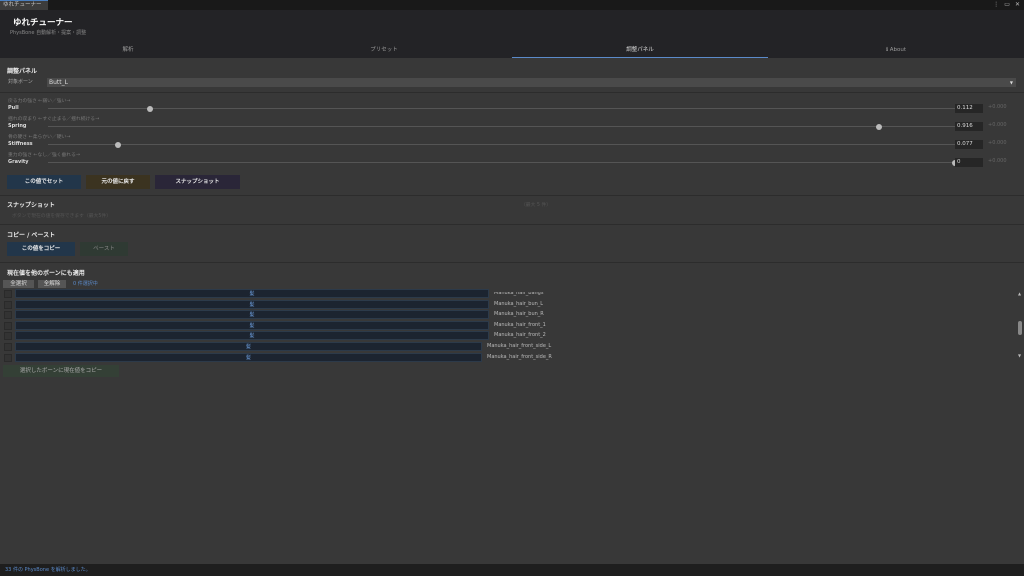 The width and height of the screenshot is (1024, 576). Describe the element at coordinates (531, 82) in the screenshot. I see `target-bone-select: Butt_L ▼` at that location.